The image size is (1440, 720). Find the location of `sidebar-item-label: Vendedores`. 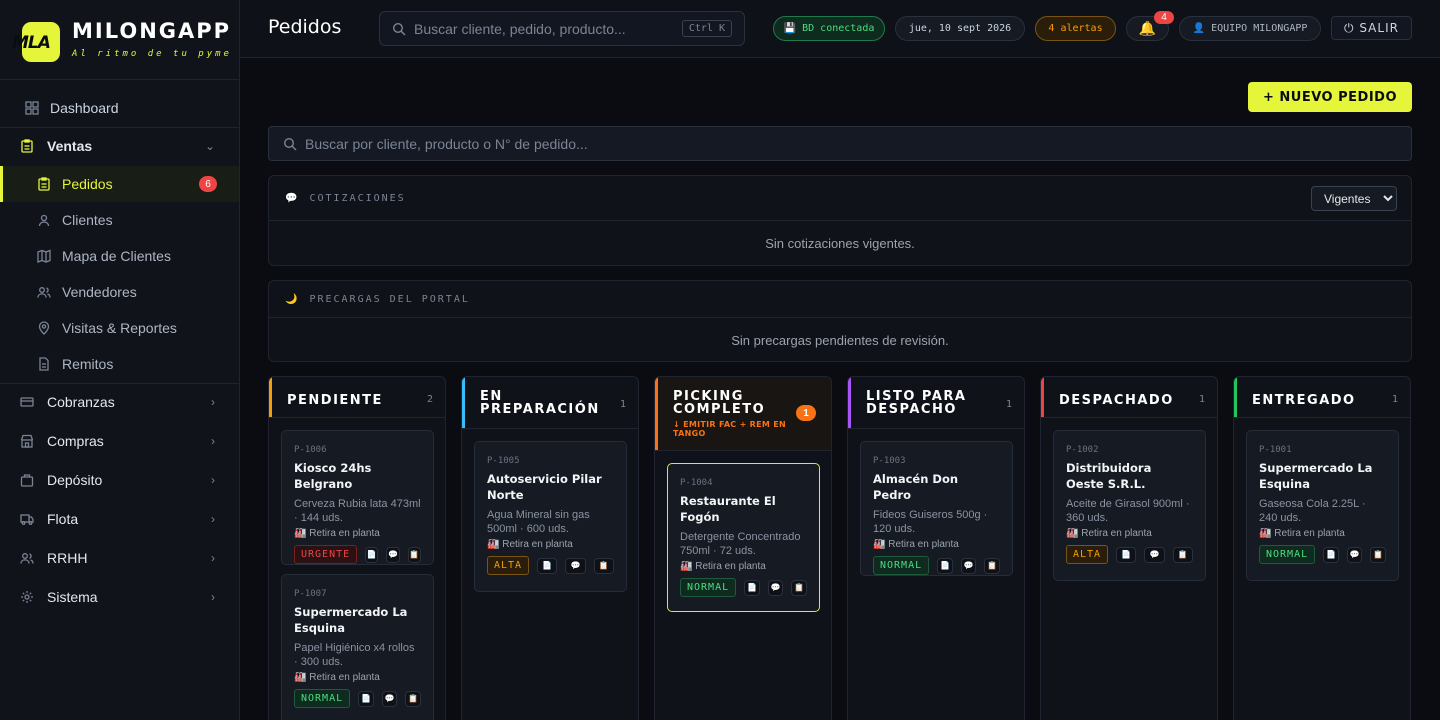

sidebar-item-label: Vendedores is located at coordinates (99, 292).